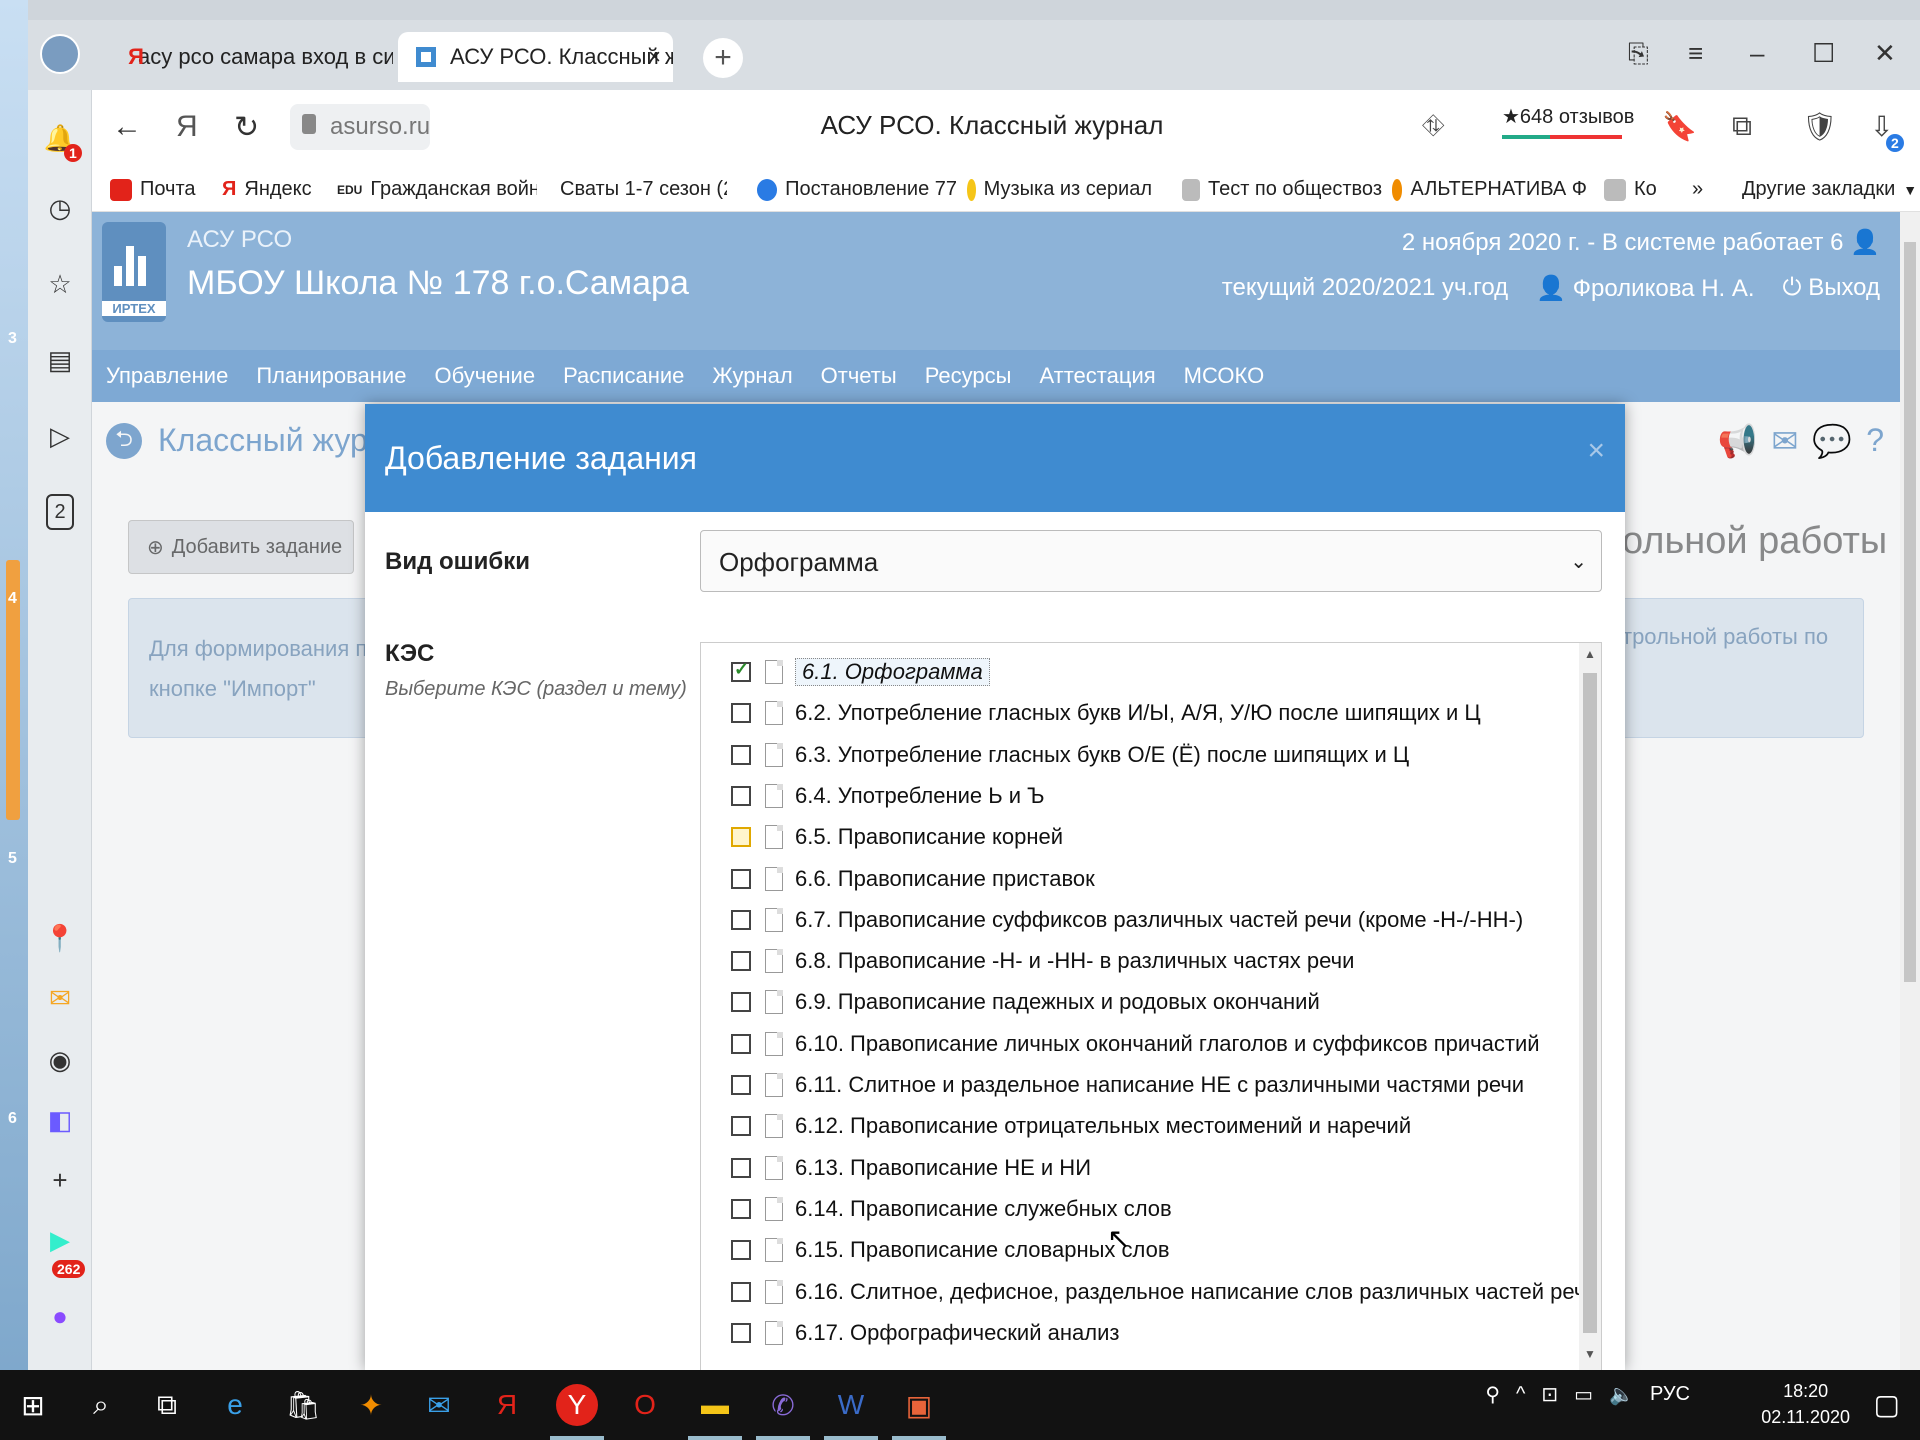  Describe the element at coordinates (968, 376) in the screenshot. I see `menu-item-resources: Ресурсы` at that location.